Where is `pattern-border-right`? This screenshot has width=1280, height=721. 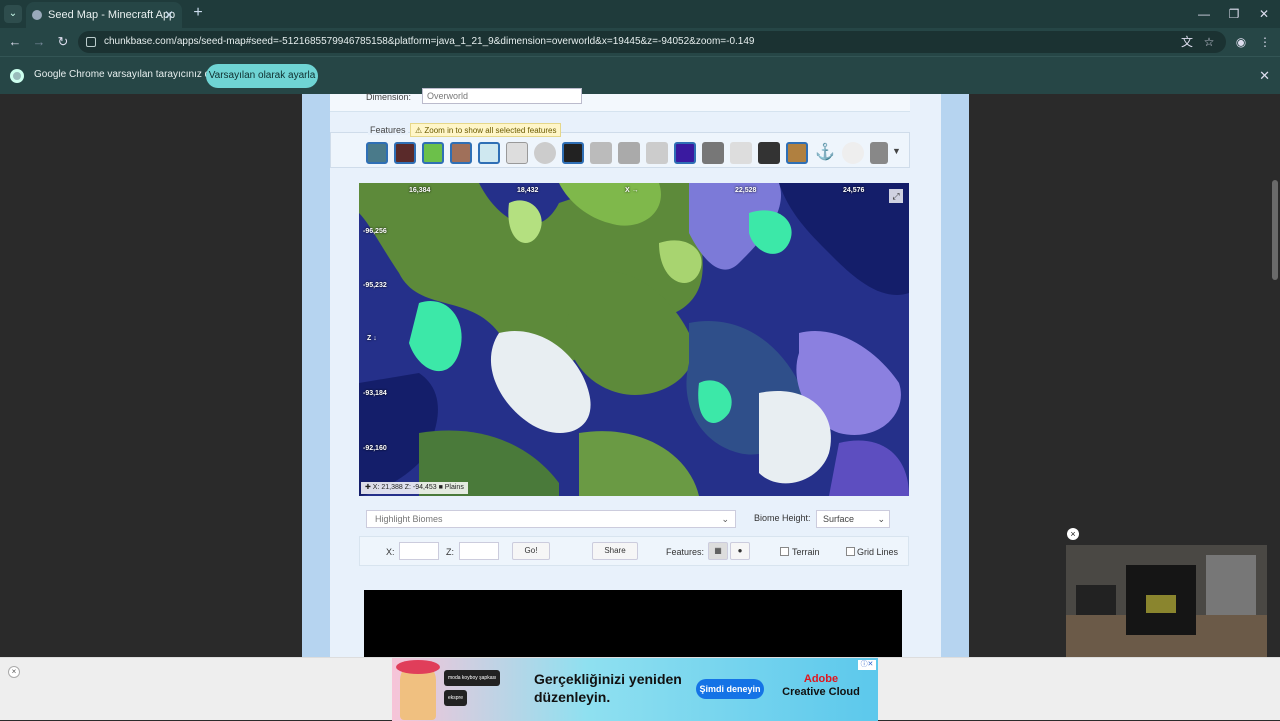 pattern-border-right is located at coordinates (955, 407).